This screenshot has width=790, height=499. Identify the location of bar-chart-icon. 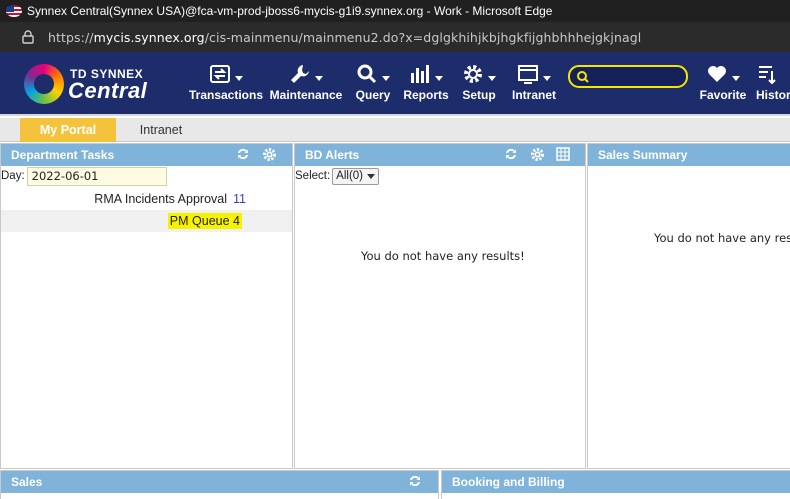
(420, 74).